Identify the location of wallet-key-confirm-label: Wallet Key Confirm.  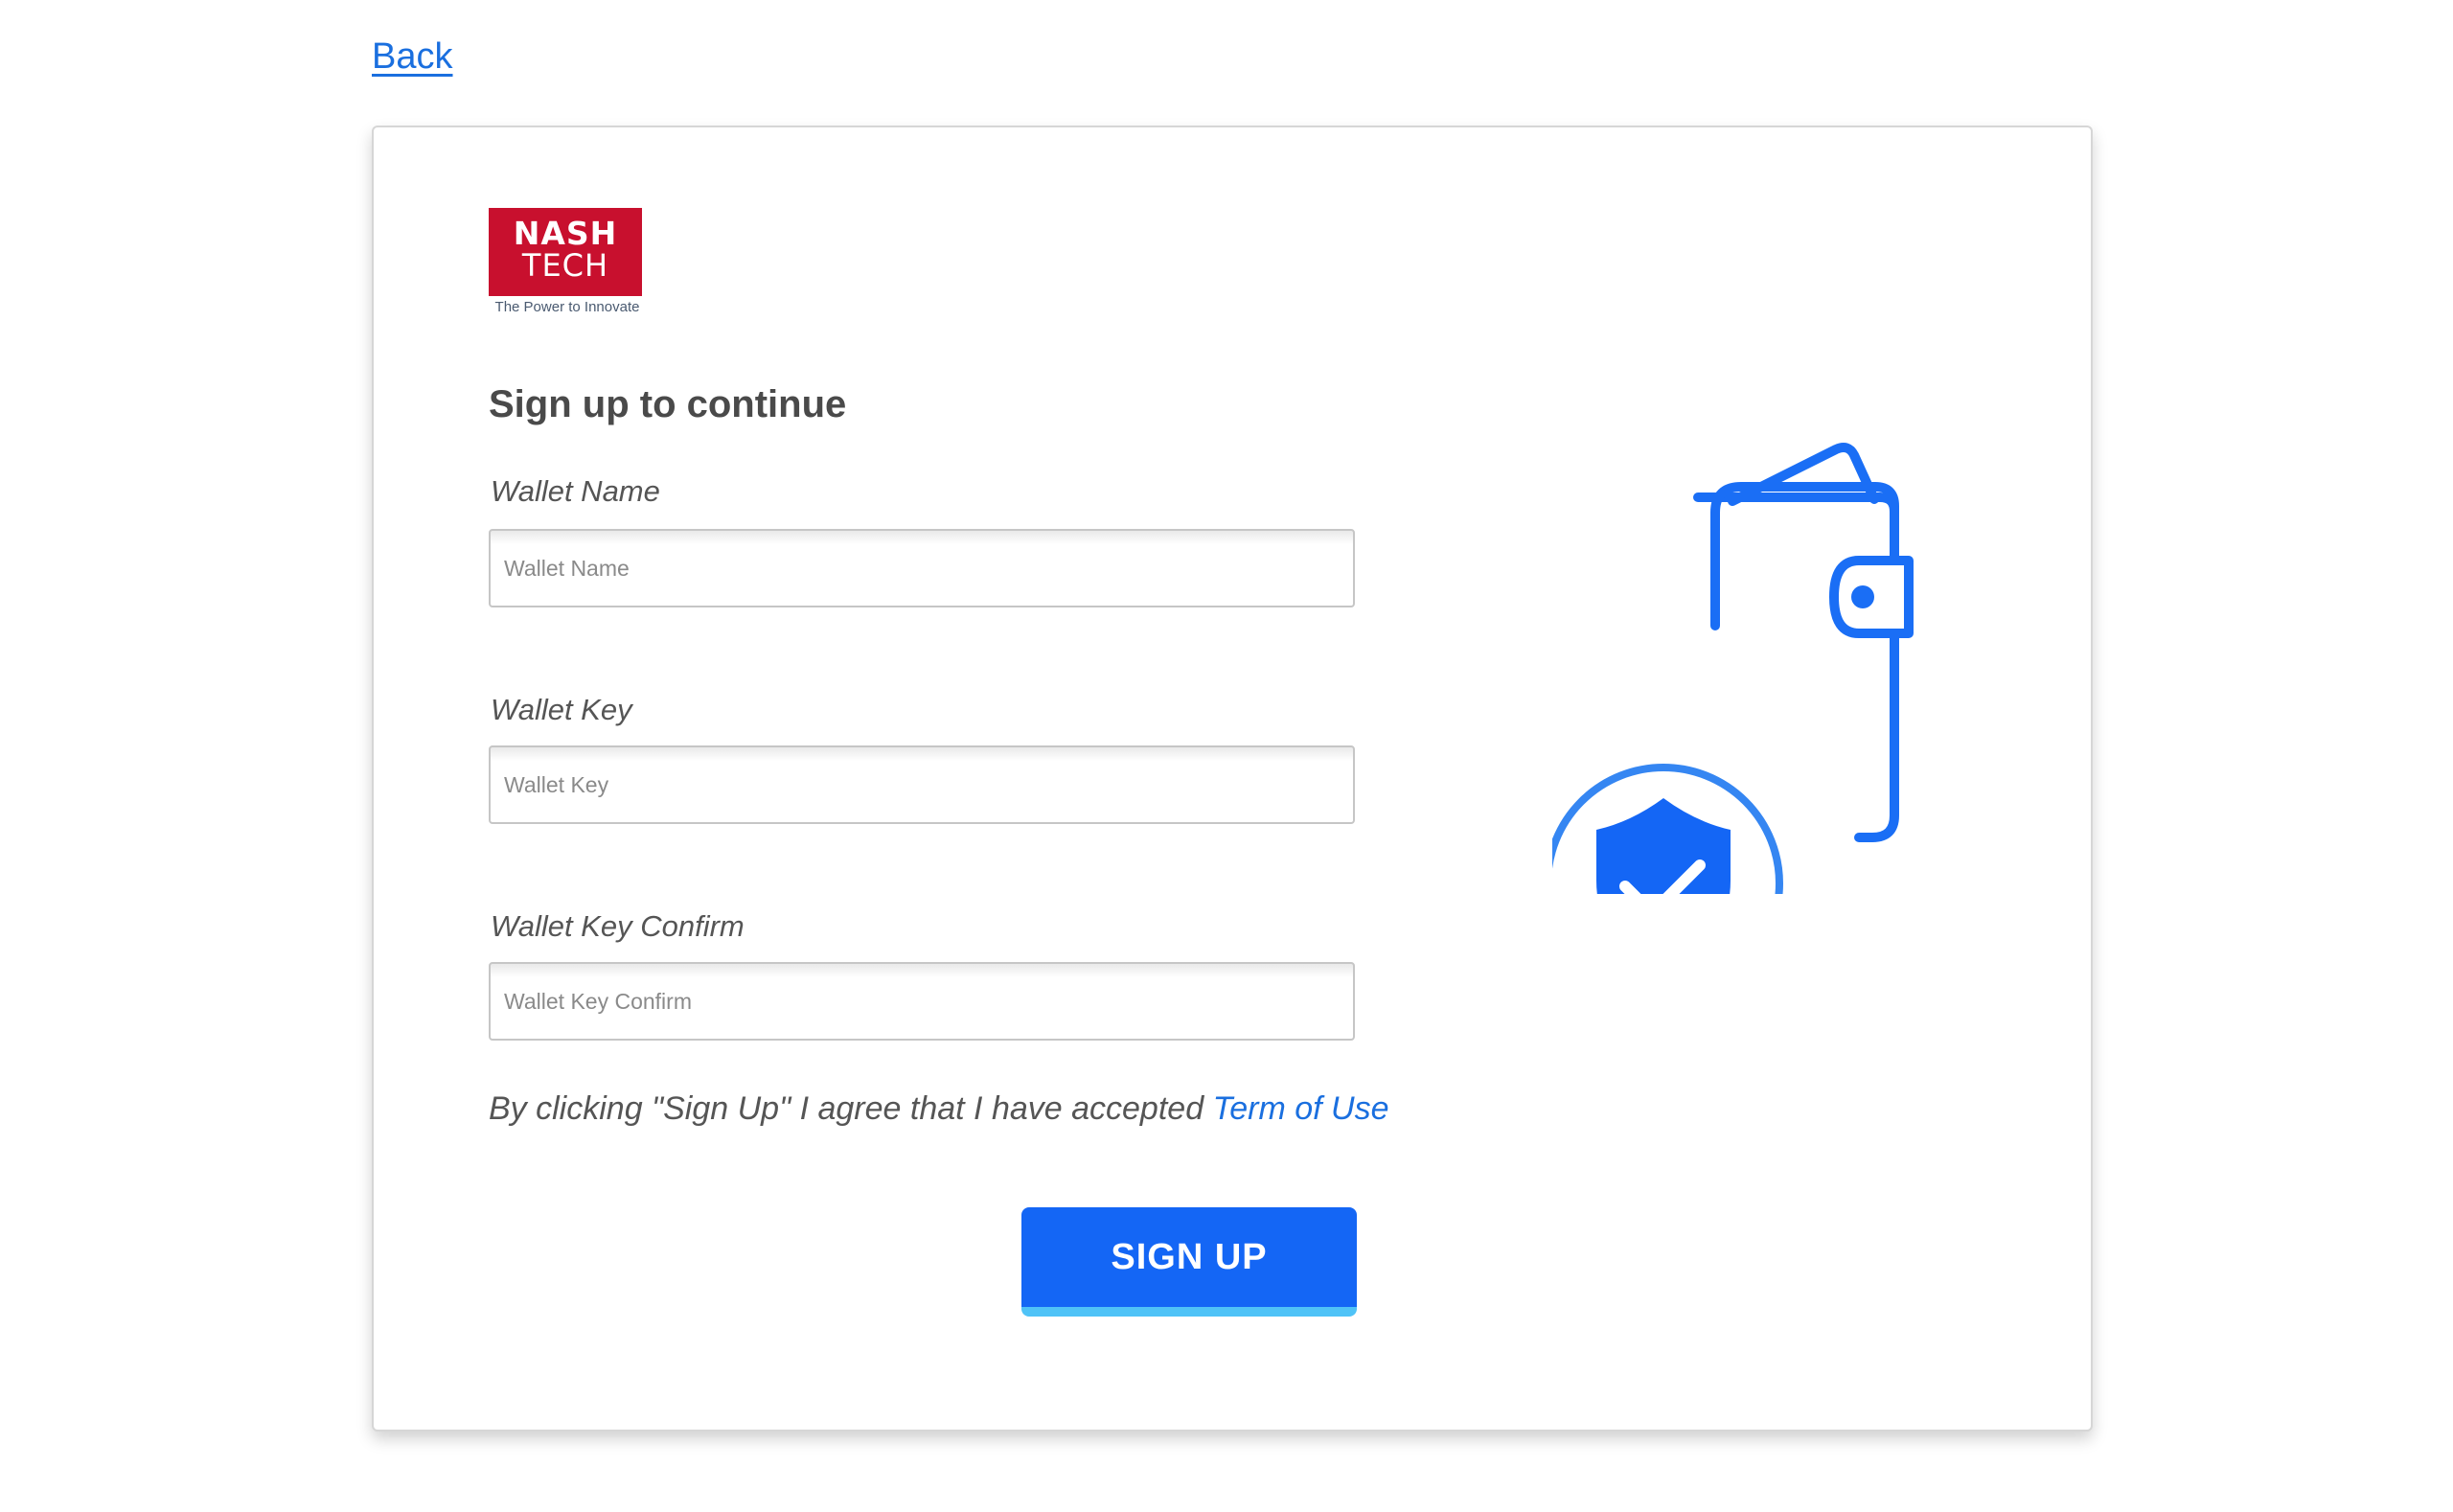
(618, 926).